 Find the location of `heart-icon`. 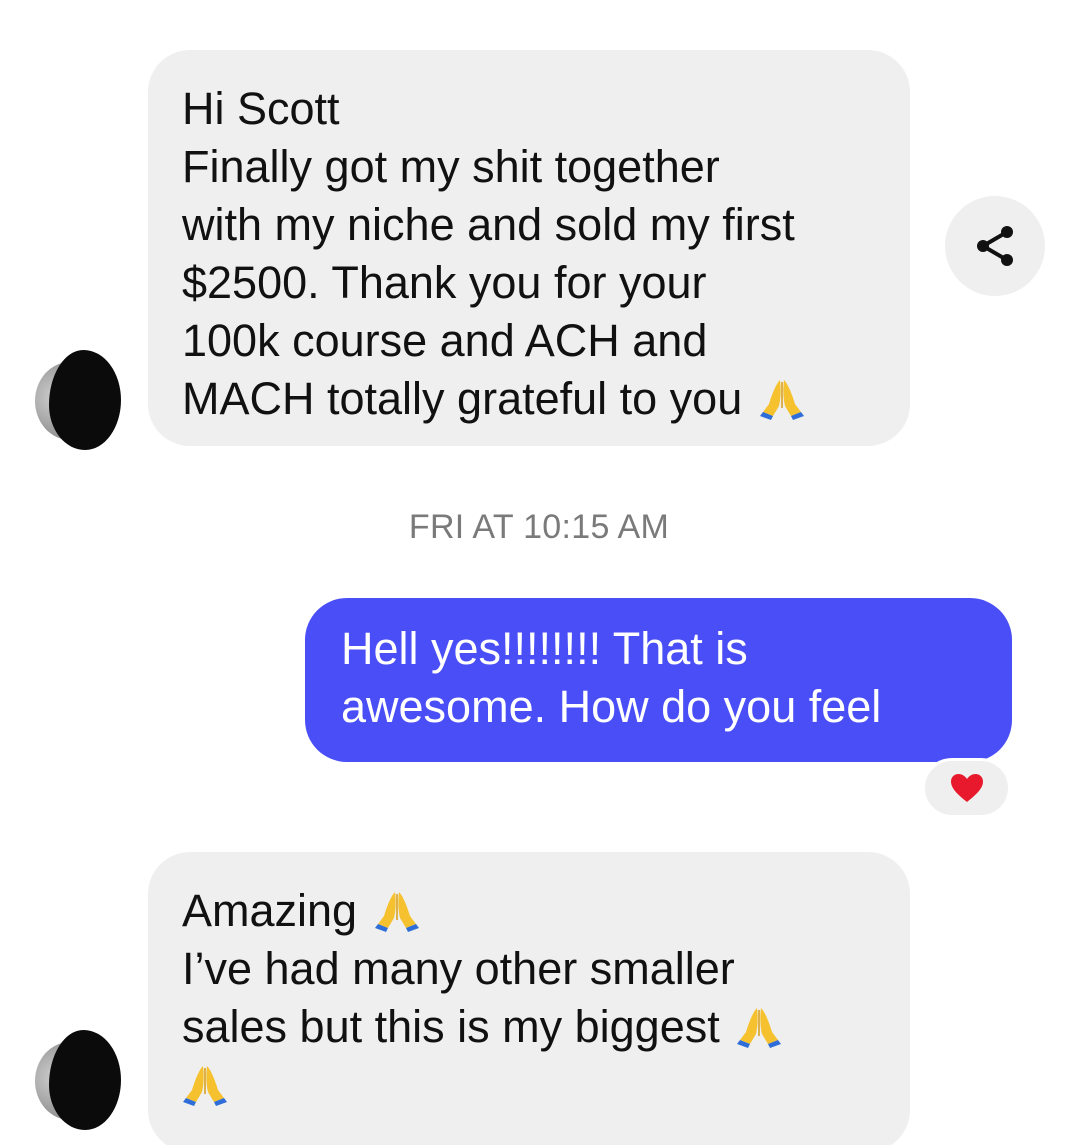

heart-icon is located at coordinates (966, 788).